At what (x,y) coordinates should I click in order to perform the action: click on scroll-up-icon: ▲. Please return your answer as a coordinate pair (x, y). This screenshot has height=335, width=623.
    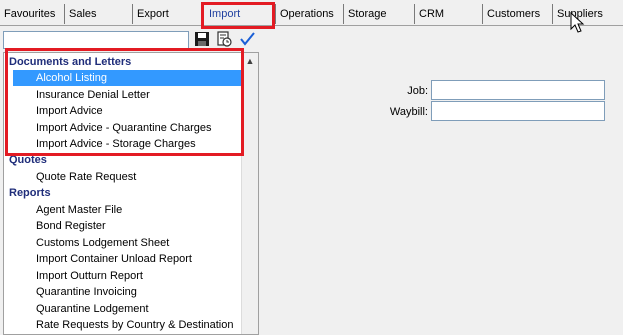
    Looking at the image, I should click on (250, 61).